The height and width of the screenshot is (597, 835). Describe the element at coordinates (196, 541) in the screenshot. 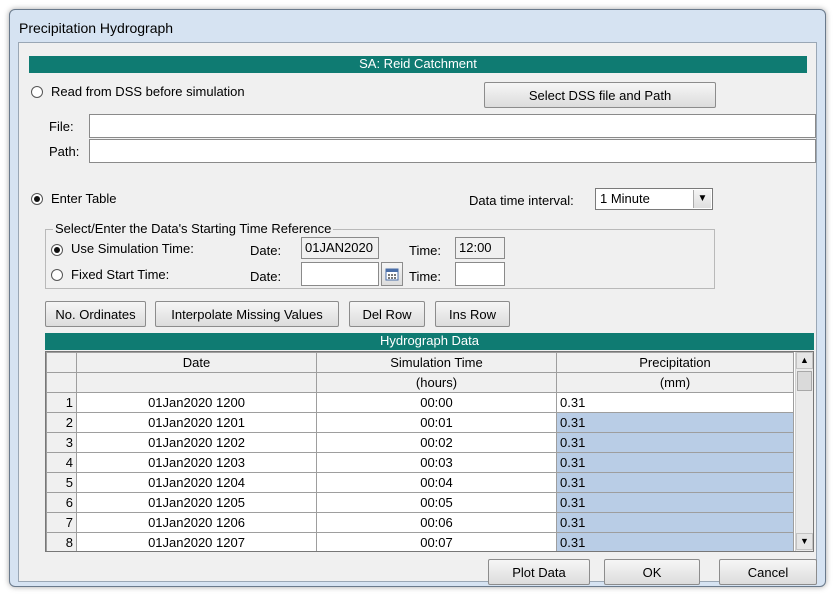

I see `date-cell: 01Jan2020 1207` at that location.